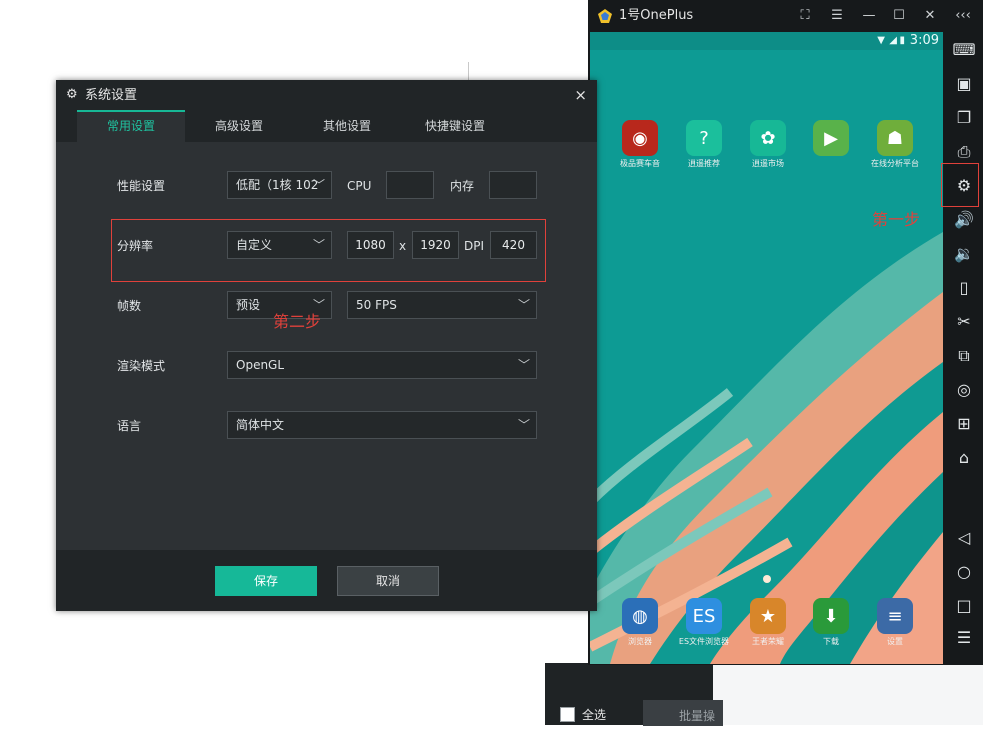  What do you see at coordinates (382, 425) in the screenshot?
I see `language-select: 简体中文 ﹀` at bounding box center [382, 425].